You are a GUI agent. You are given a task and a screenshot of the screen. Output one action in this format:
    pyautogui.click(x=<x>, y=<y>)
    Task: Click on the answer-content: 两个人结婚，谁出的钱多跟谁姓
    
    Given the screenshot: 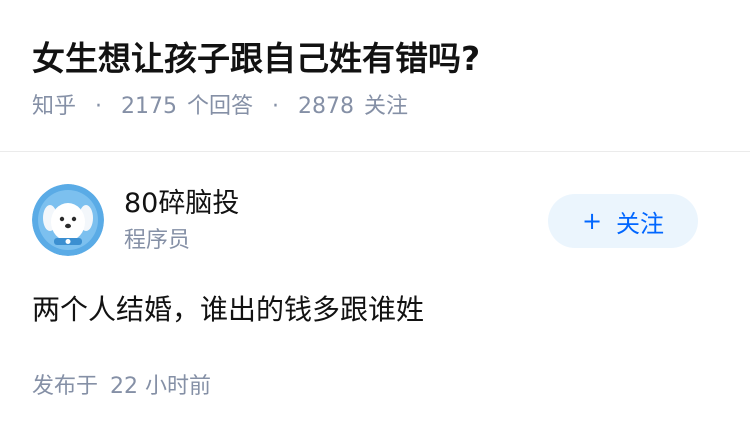 What is the action you would take?
    pyautogui.click(x=228, y=310)
    